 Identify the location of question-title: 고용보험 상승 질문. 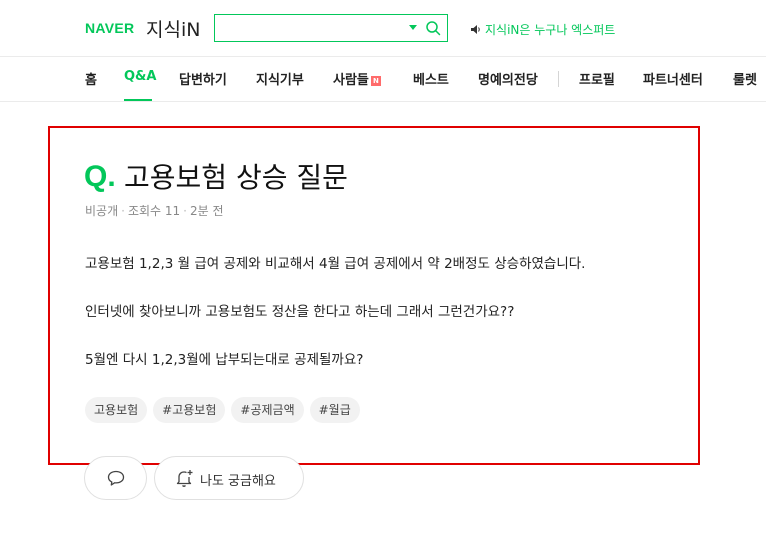
(236, 177).